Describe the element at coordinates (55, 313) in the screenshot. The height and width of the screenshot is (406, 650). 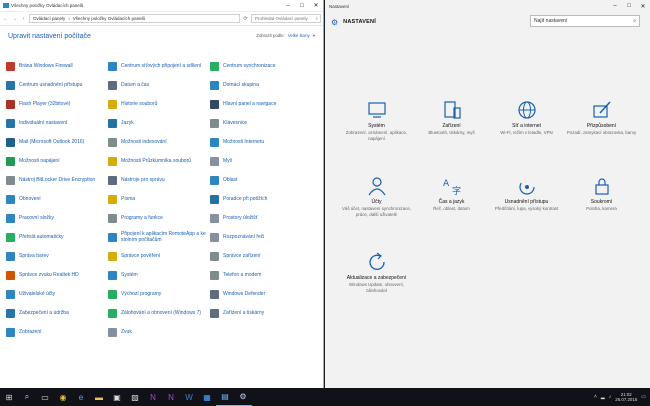
I see `control-panel-item: Zabezpečení a údržba` at that location.